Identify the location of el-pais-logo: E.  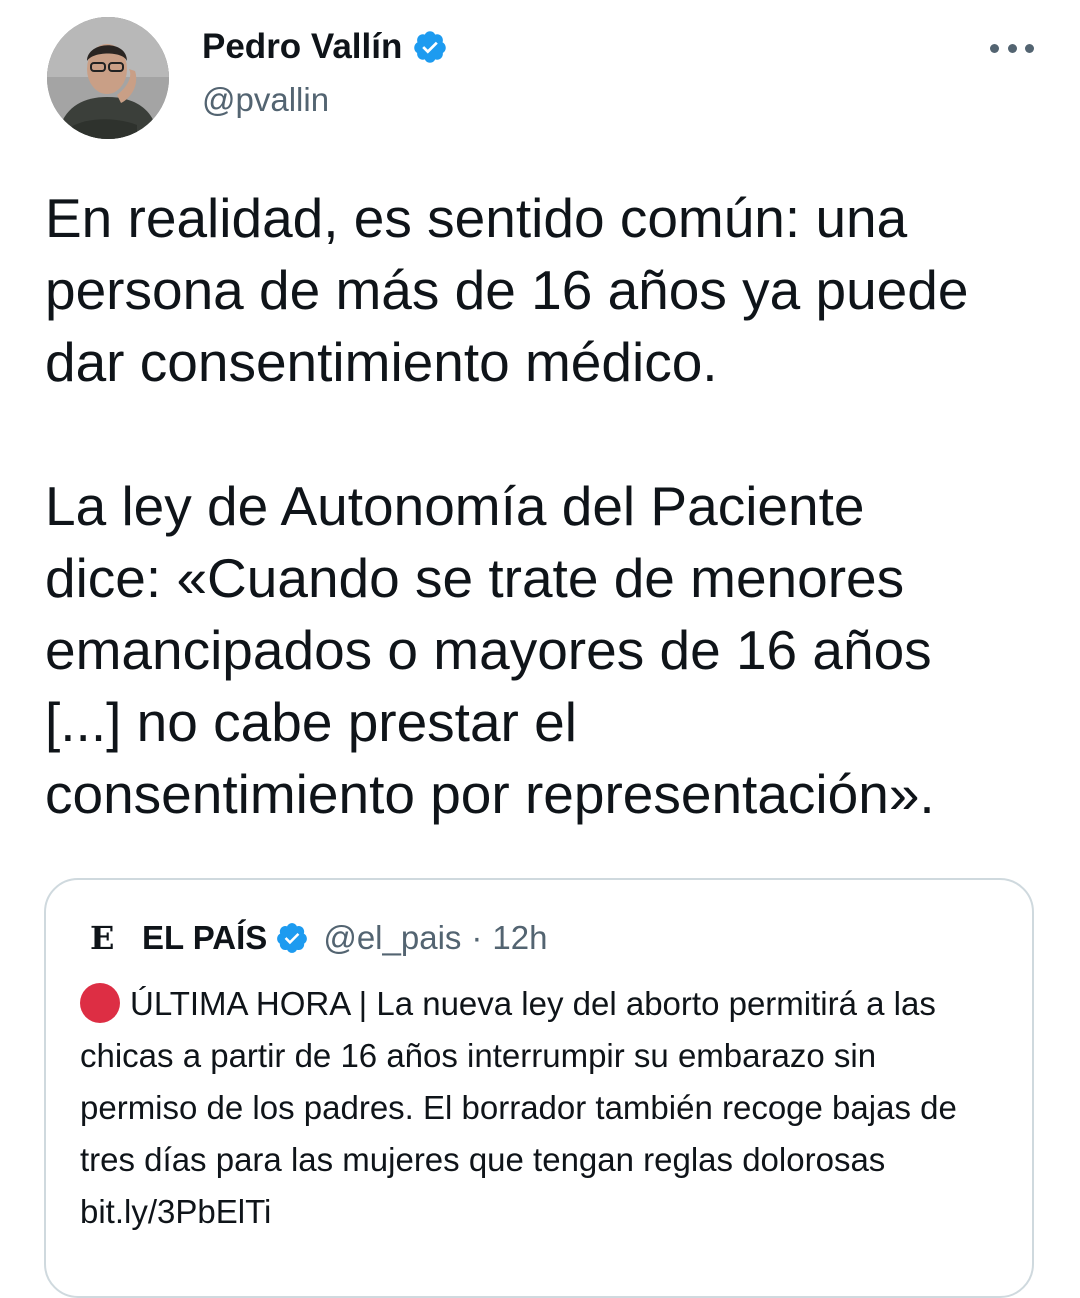
(102, 938).